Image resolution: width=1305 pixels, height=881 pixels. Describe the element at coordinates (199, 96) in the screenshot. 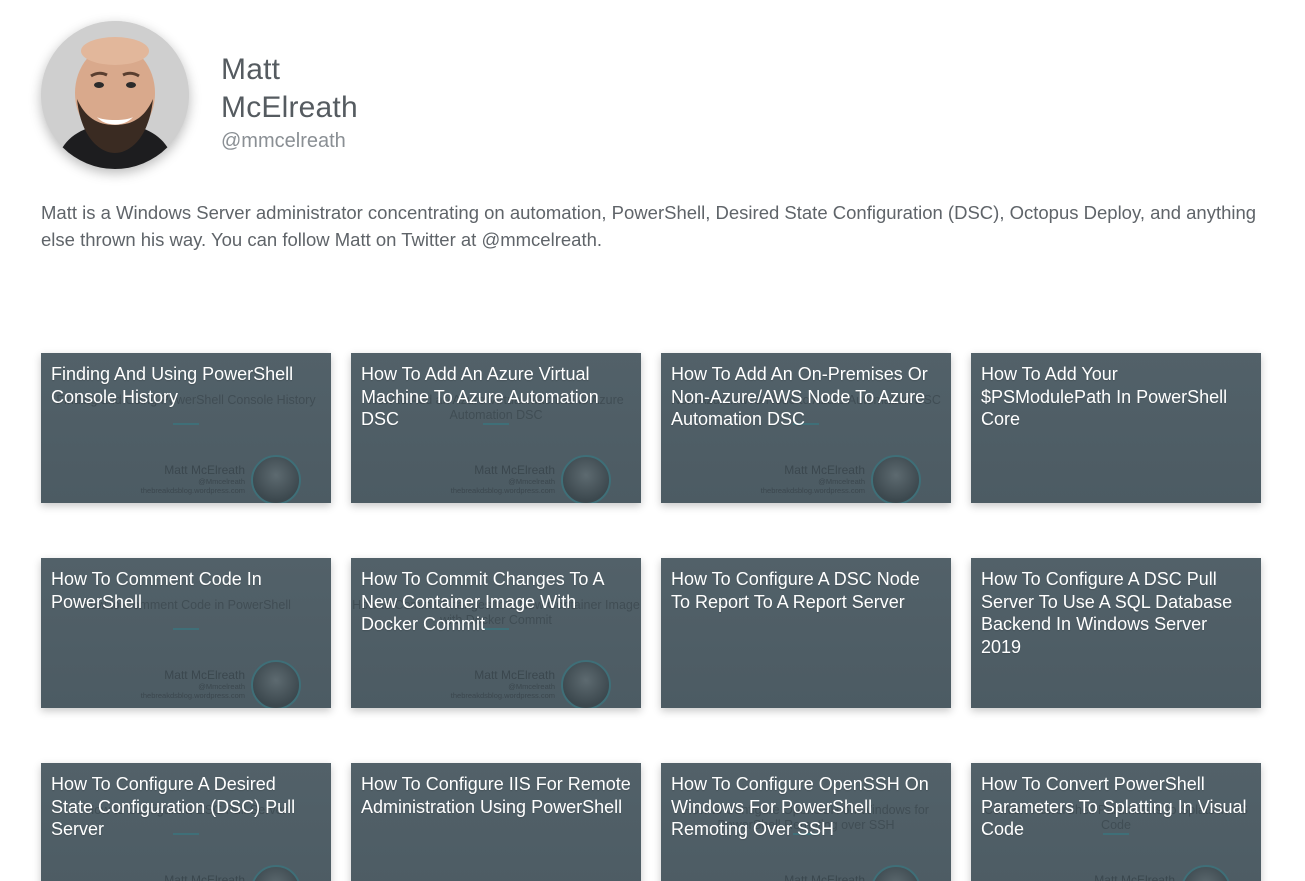

I see `profile-header: Matt McElreath @mmcelreath` at that location.